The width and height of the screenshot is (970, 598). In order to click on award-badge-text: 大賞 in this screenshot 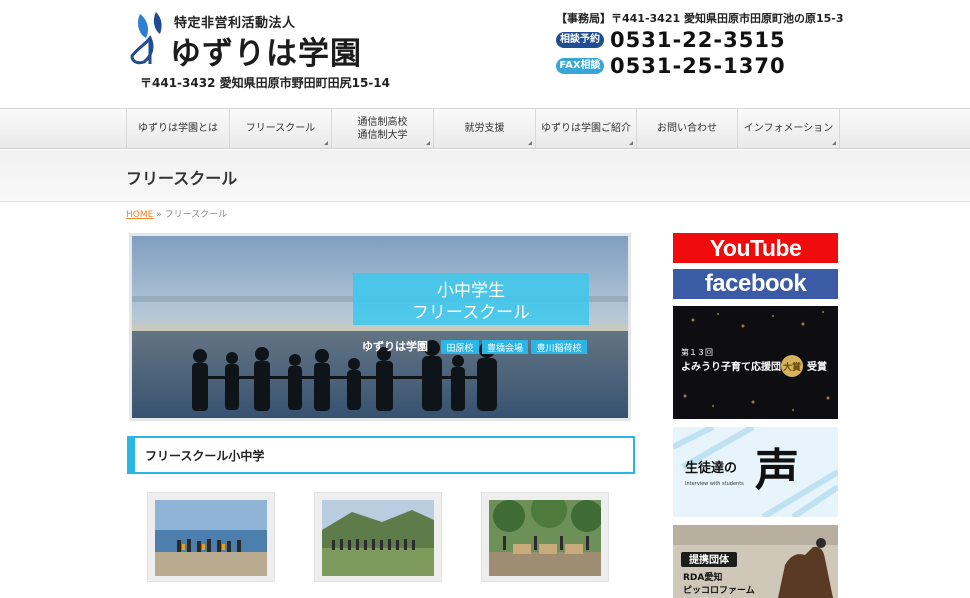, I will do `click(792, 367)`.